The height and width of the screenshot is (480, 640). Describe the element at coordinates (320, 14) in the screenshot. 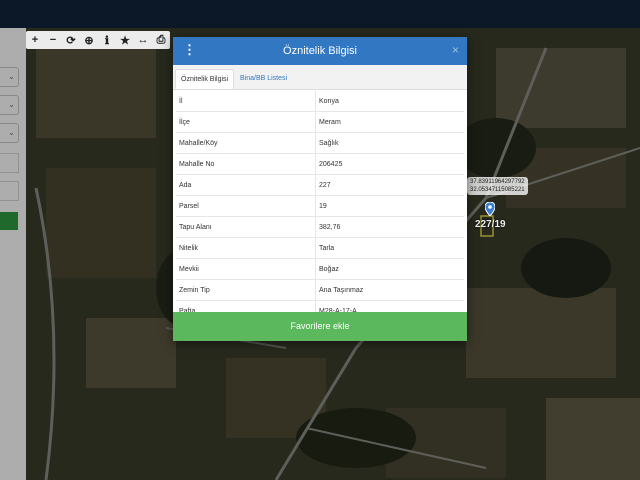

I see `top-navbar` at that location.